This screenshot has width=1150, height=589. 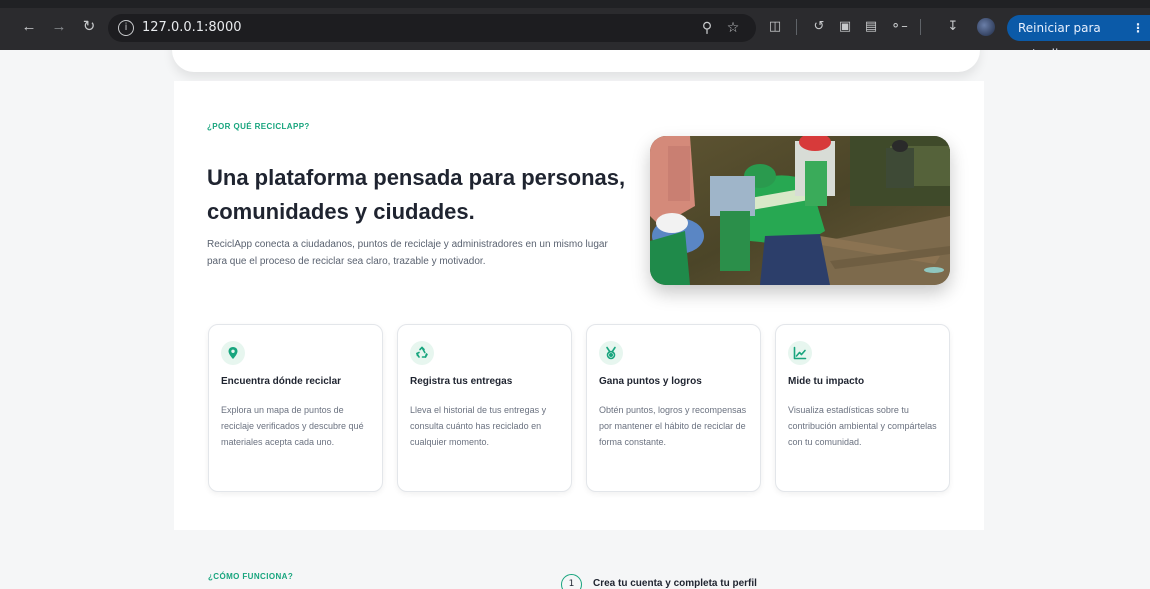 What do you see at coordinates (258, 126) in the screenshot?
I see `why-eyebrow: ¿POR QUÉ RECICLAPP?` at bounding box center [258, 126].